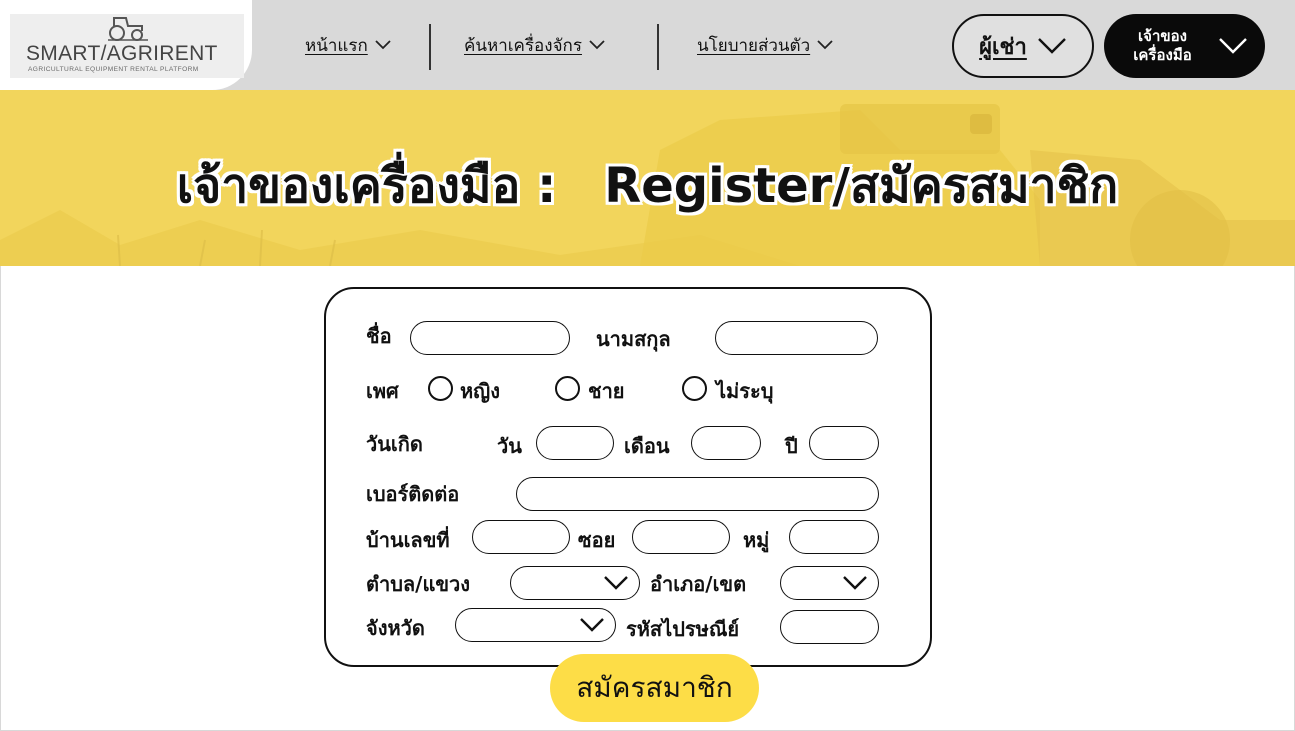  I want to click on renter-button: ผู้เช่า, so click(1023, 46).